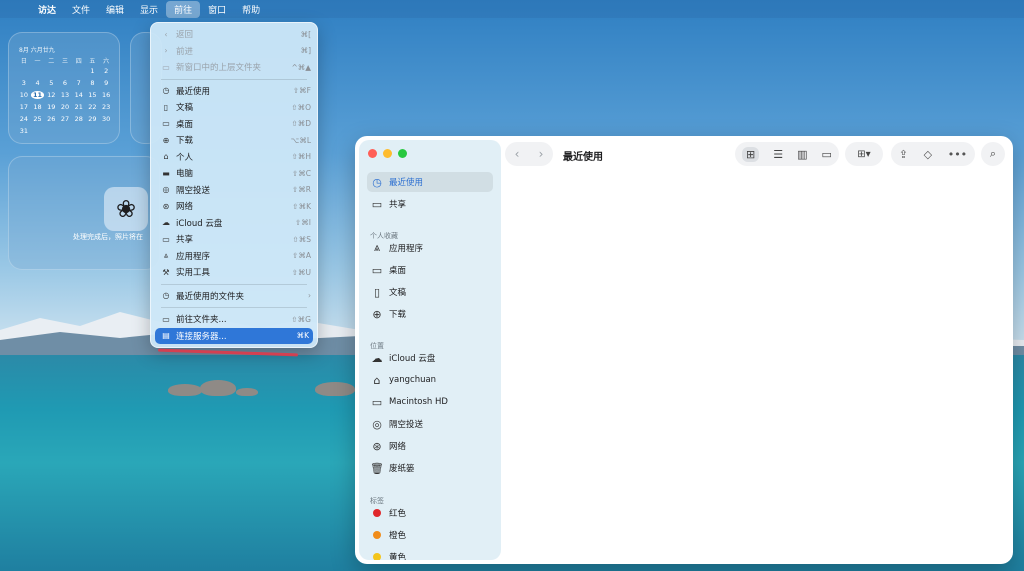 The width and height of the screenshot is (1024, 571). Describe the element at coordinates (115, 9) in the screenshot. I see `menu-edit: 编辑` at that location.